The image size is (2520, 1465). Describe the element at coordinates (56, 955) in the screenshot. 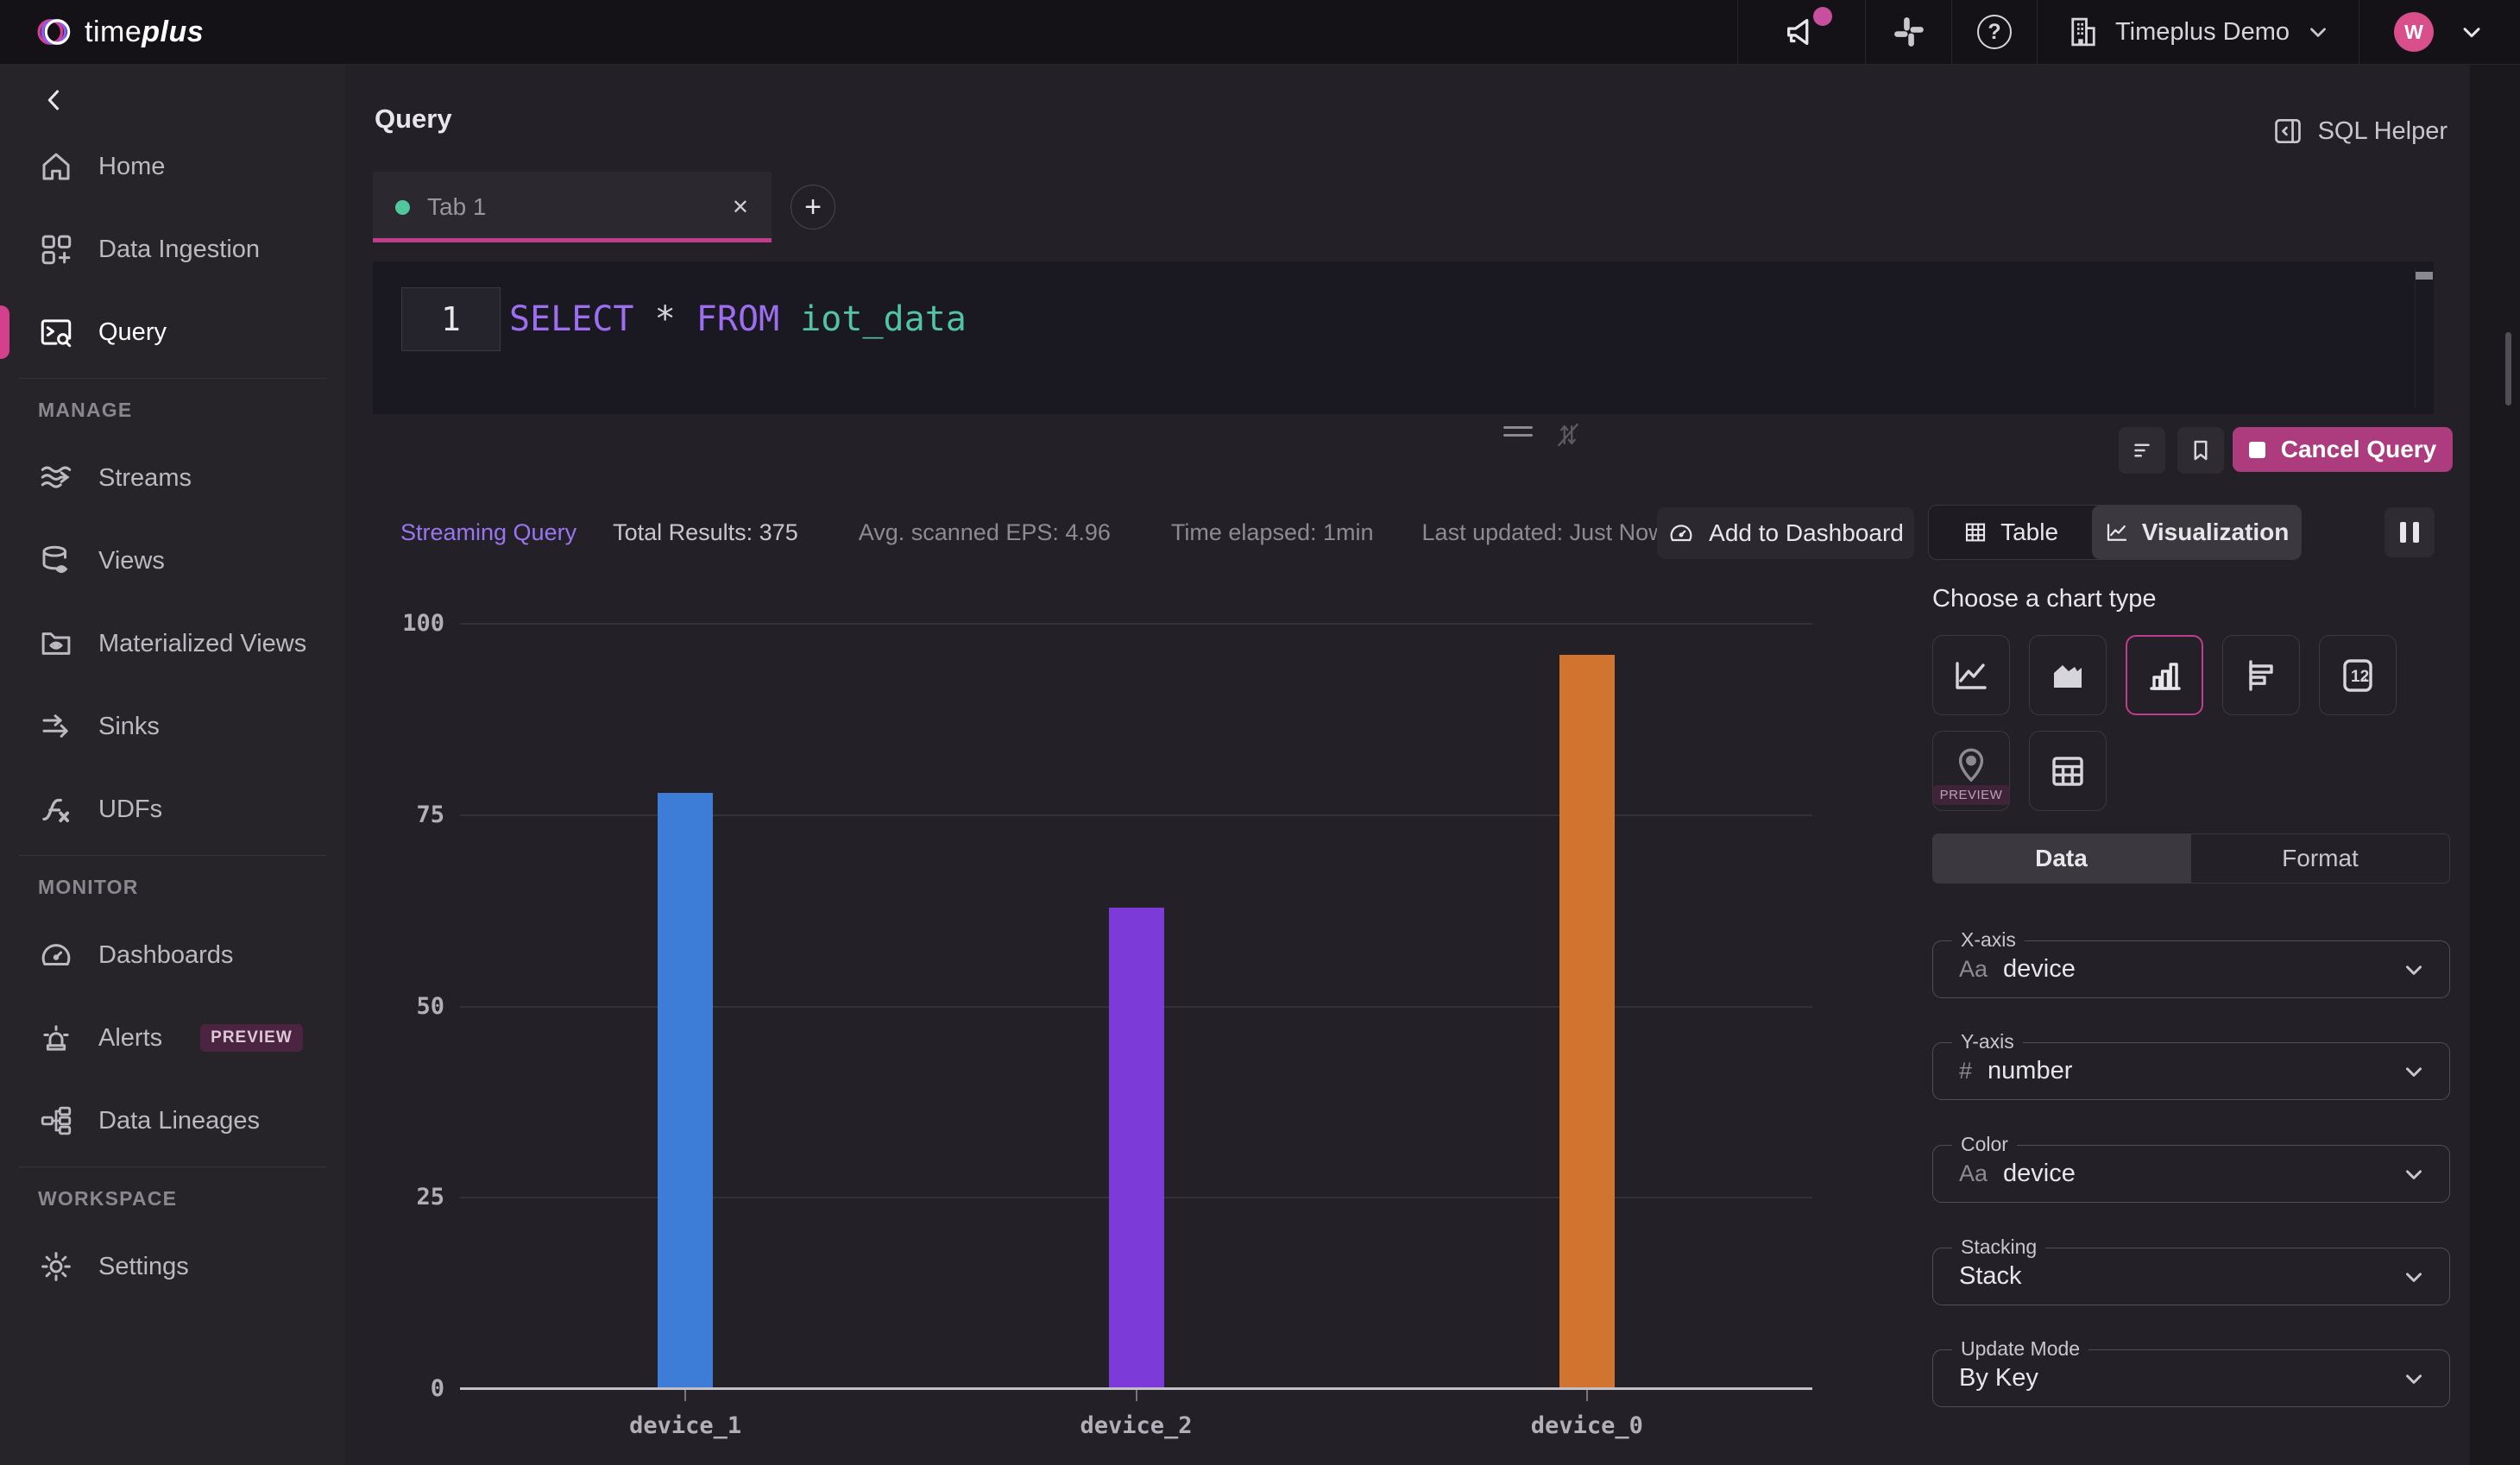

I see `dashboards-icon` at that location.